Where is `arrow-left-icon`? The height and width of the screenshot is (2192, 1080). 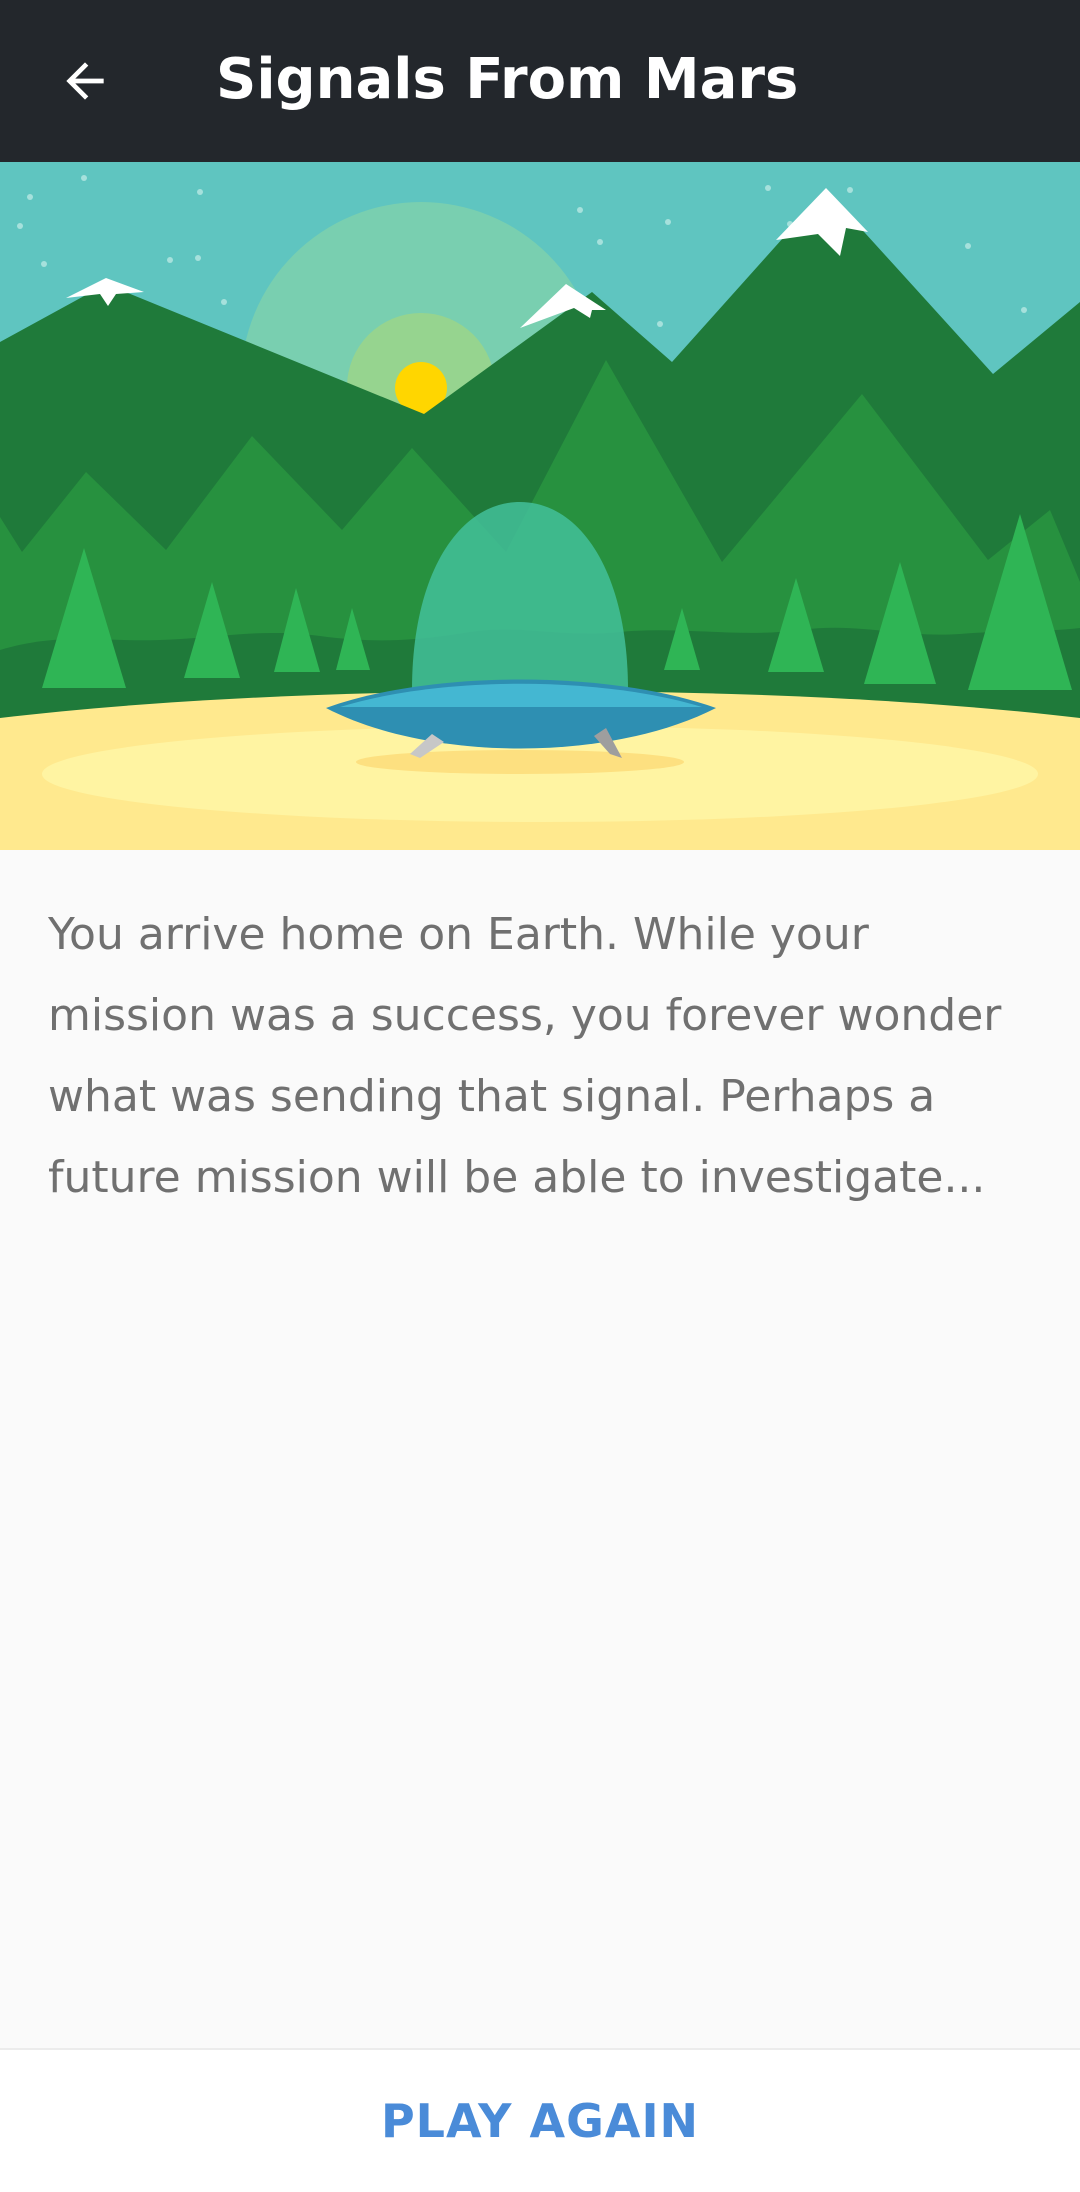
arrow-left-icon is located at coordinates (85, 81).